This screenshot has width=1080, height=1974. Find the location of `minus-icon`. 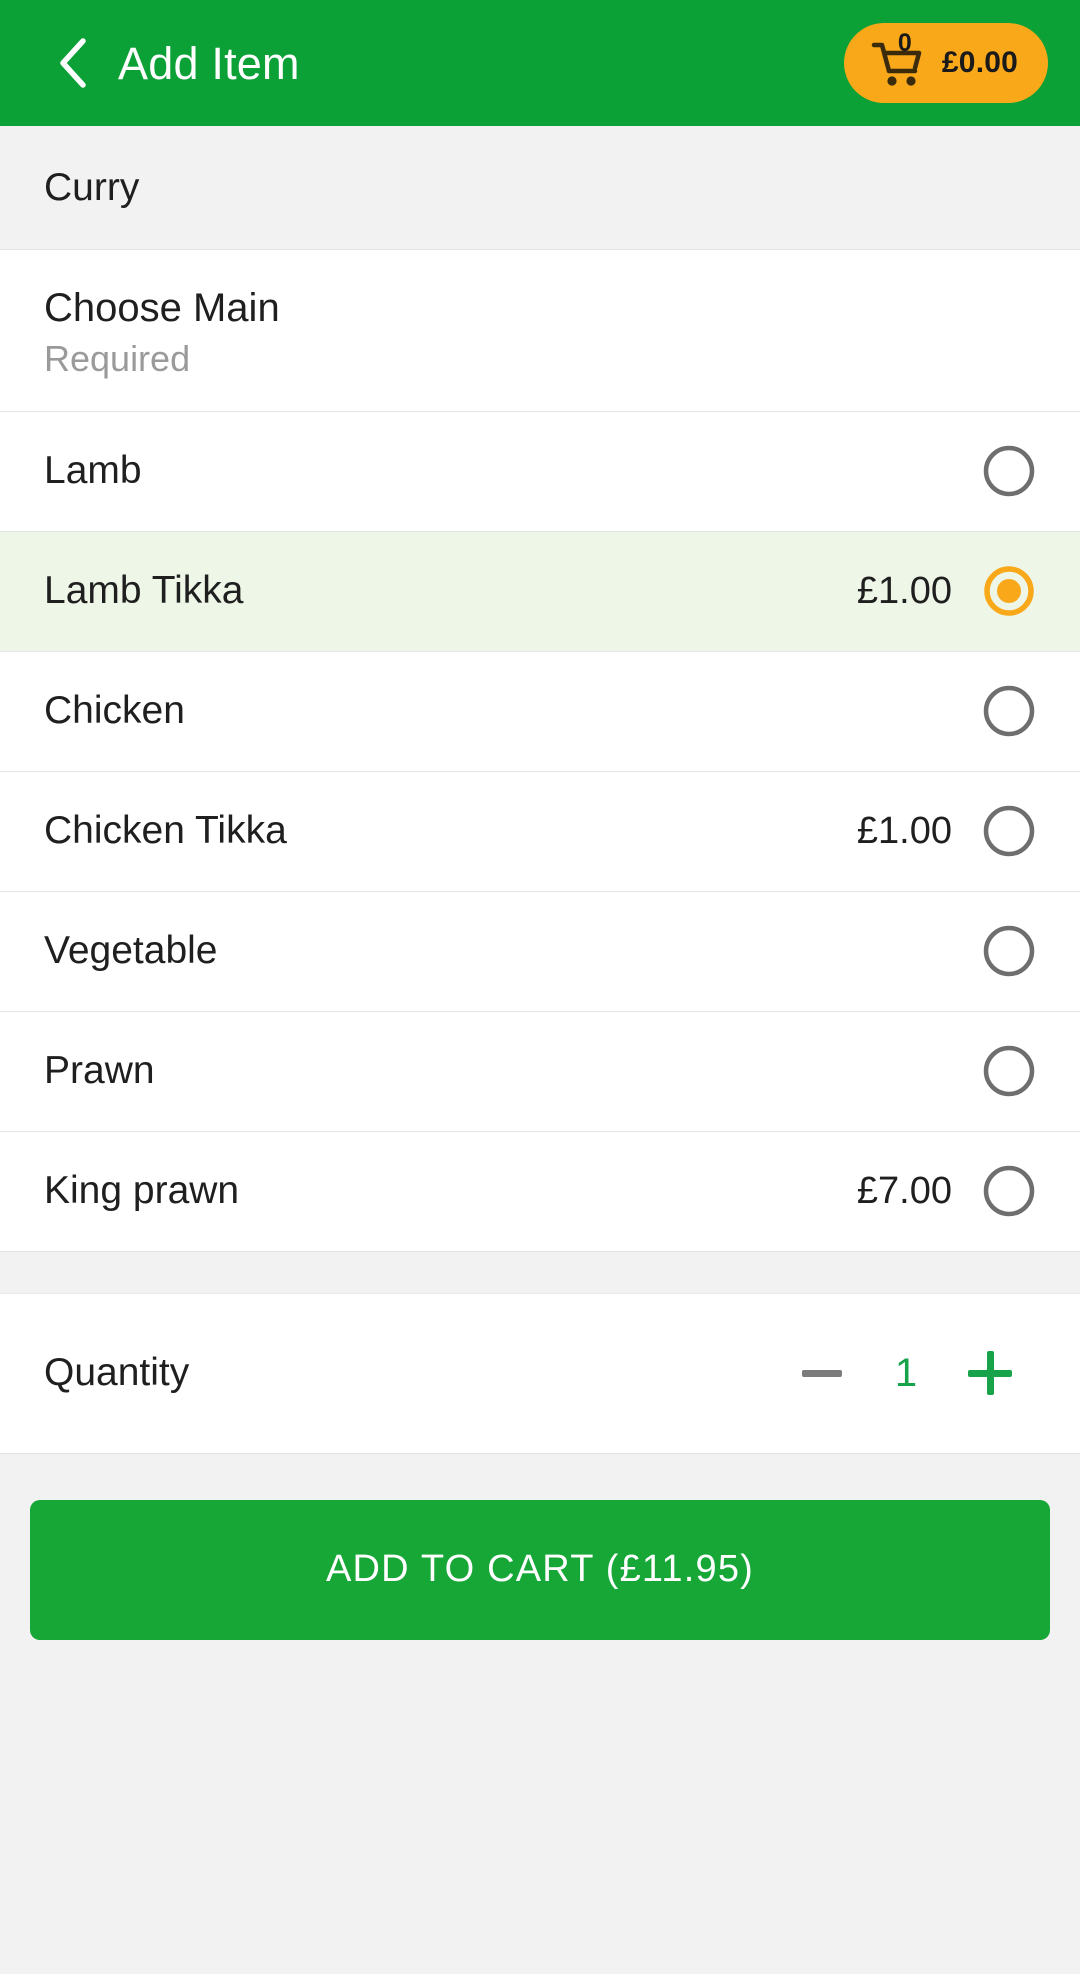

minus-icon is located at coordinates (822, 1373).